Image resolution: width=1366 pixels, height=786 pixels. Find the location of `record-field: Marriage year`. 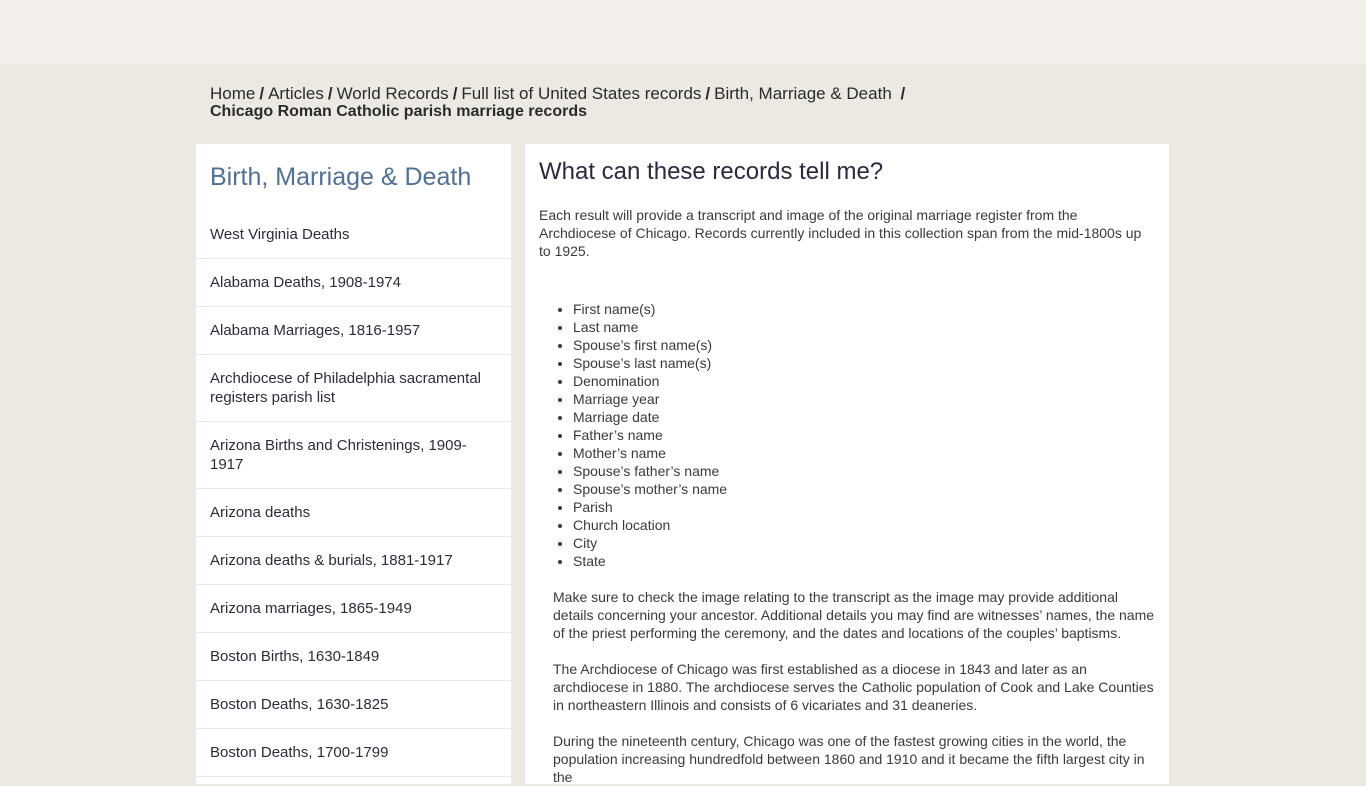

record-field: Marriage year is located at coordinates (864, 399).